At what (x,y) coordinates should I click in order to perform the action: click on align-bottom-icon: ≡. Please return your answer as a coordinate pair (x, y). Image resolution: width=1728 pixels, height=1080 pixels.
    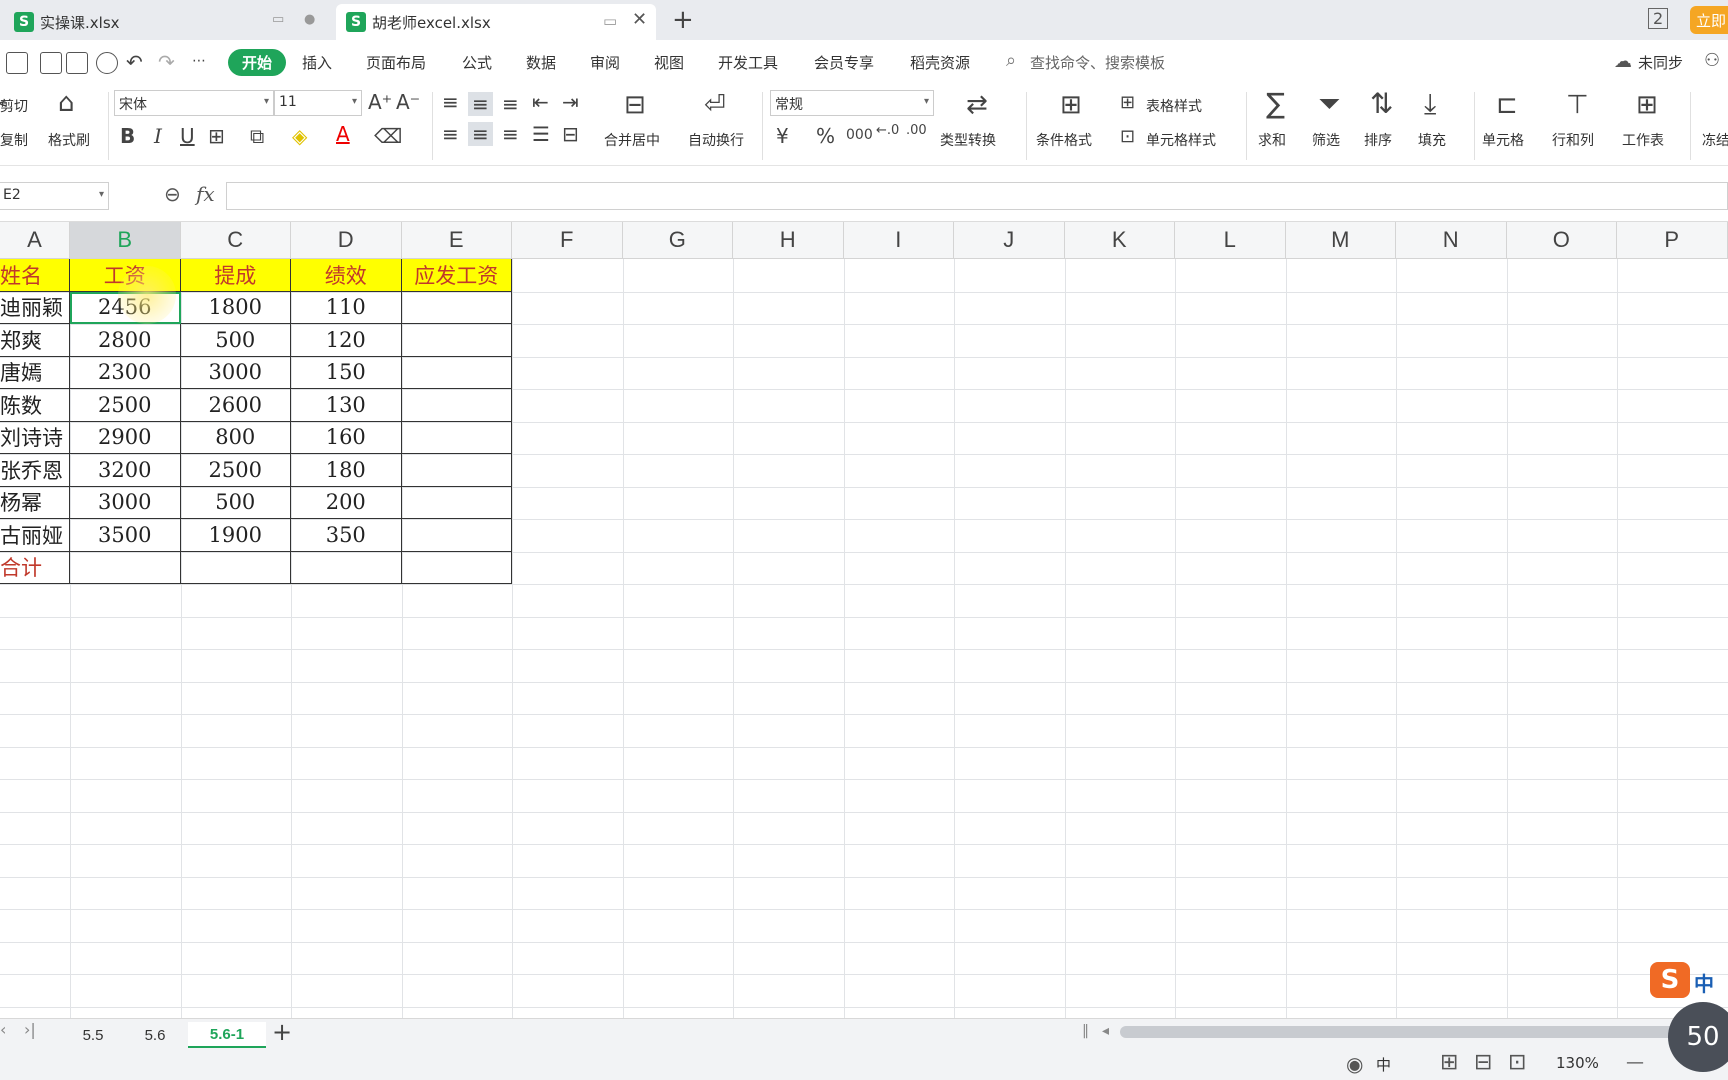
    Looking at the image, I should click on (510, 104).